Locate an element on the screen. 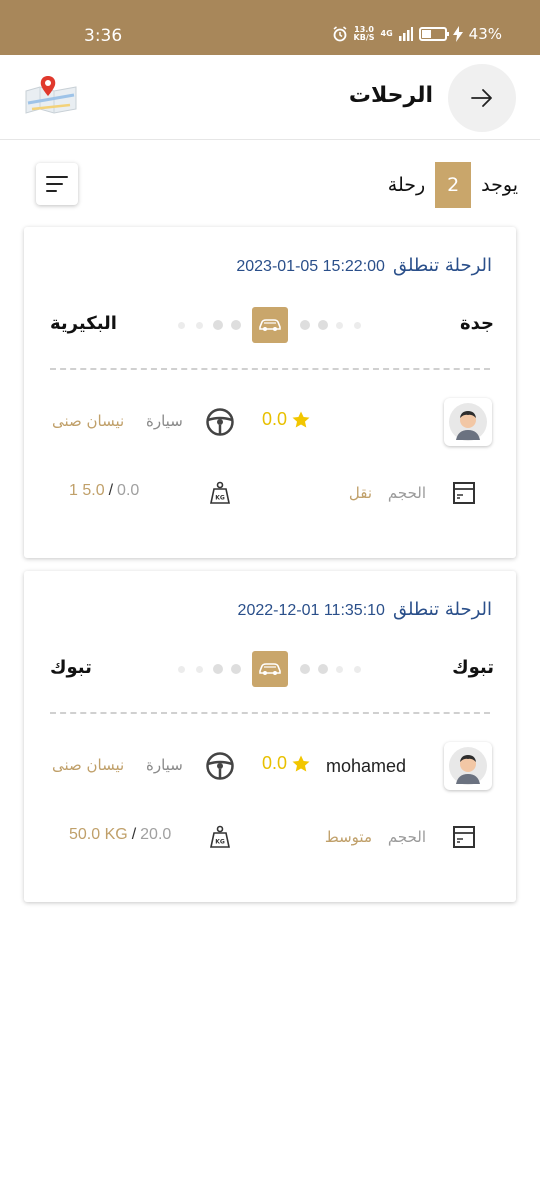 This screenshot has width=540, height=1200. net-speed-unit: KB/S is located at coordinates (364, 37).